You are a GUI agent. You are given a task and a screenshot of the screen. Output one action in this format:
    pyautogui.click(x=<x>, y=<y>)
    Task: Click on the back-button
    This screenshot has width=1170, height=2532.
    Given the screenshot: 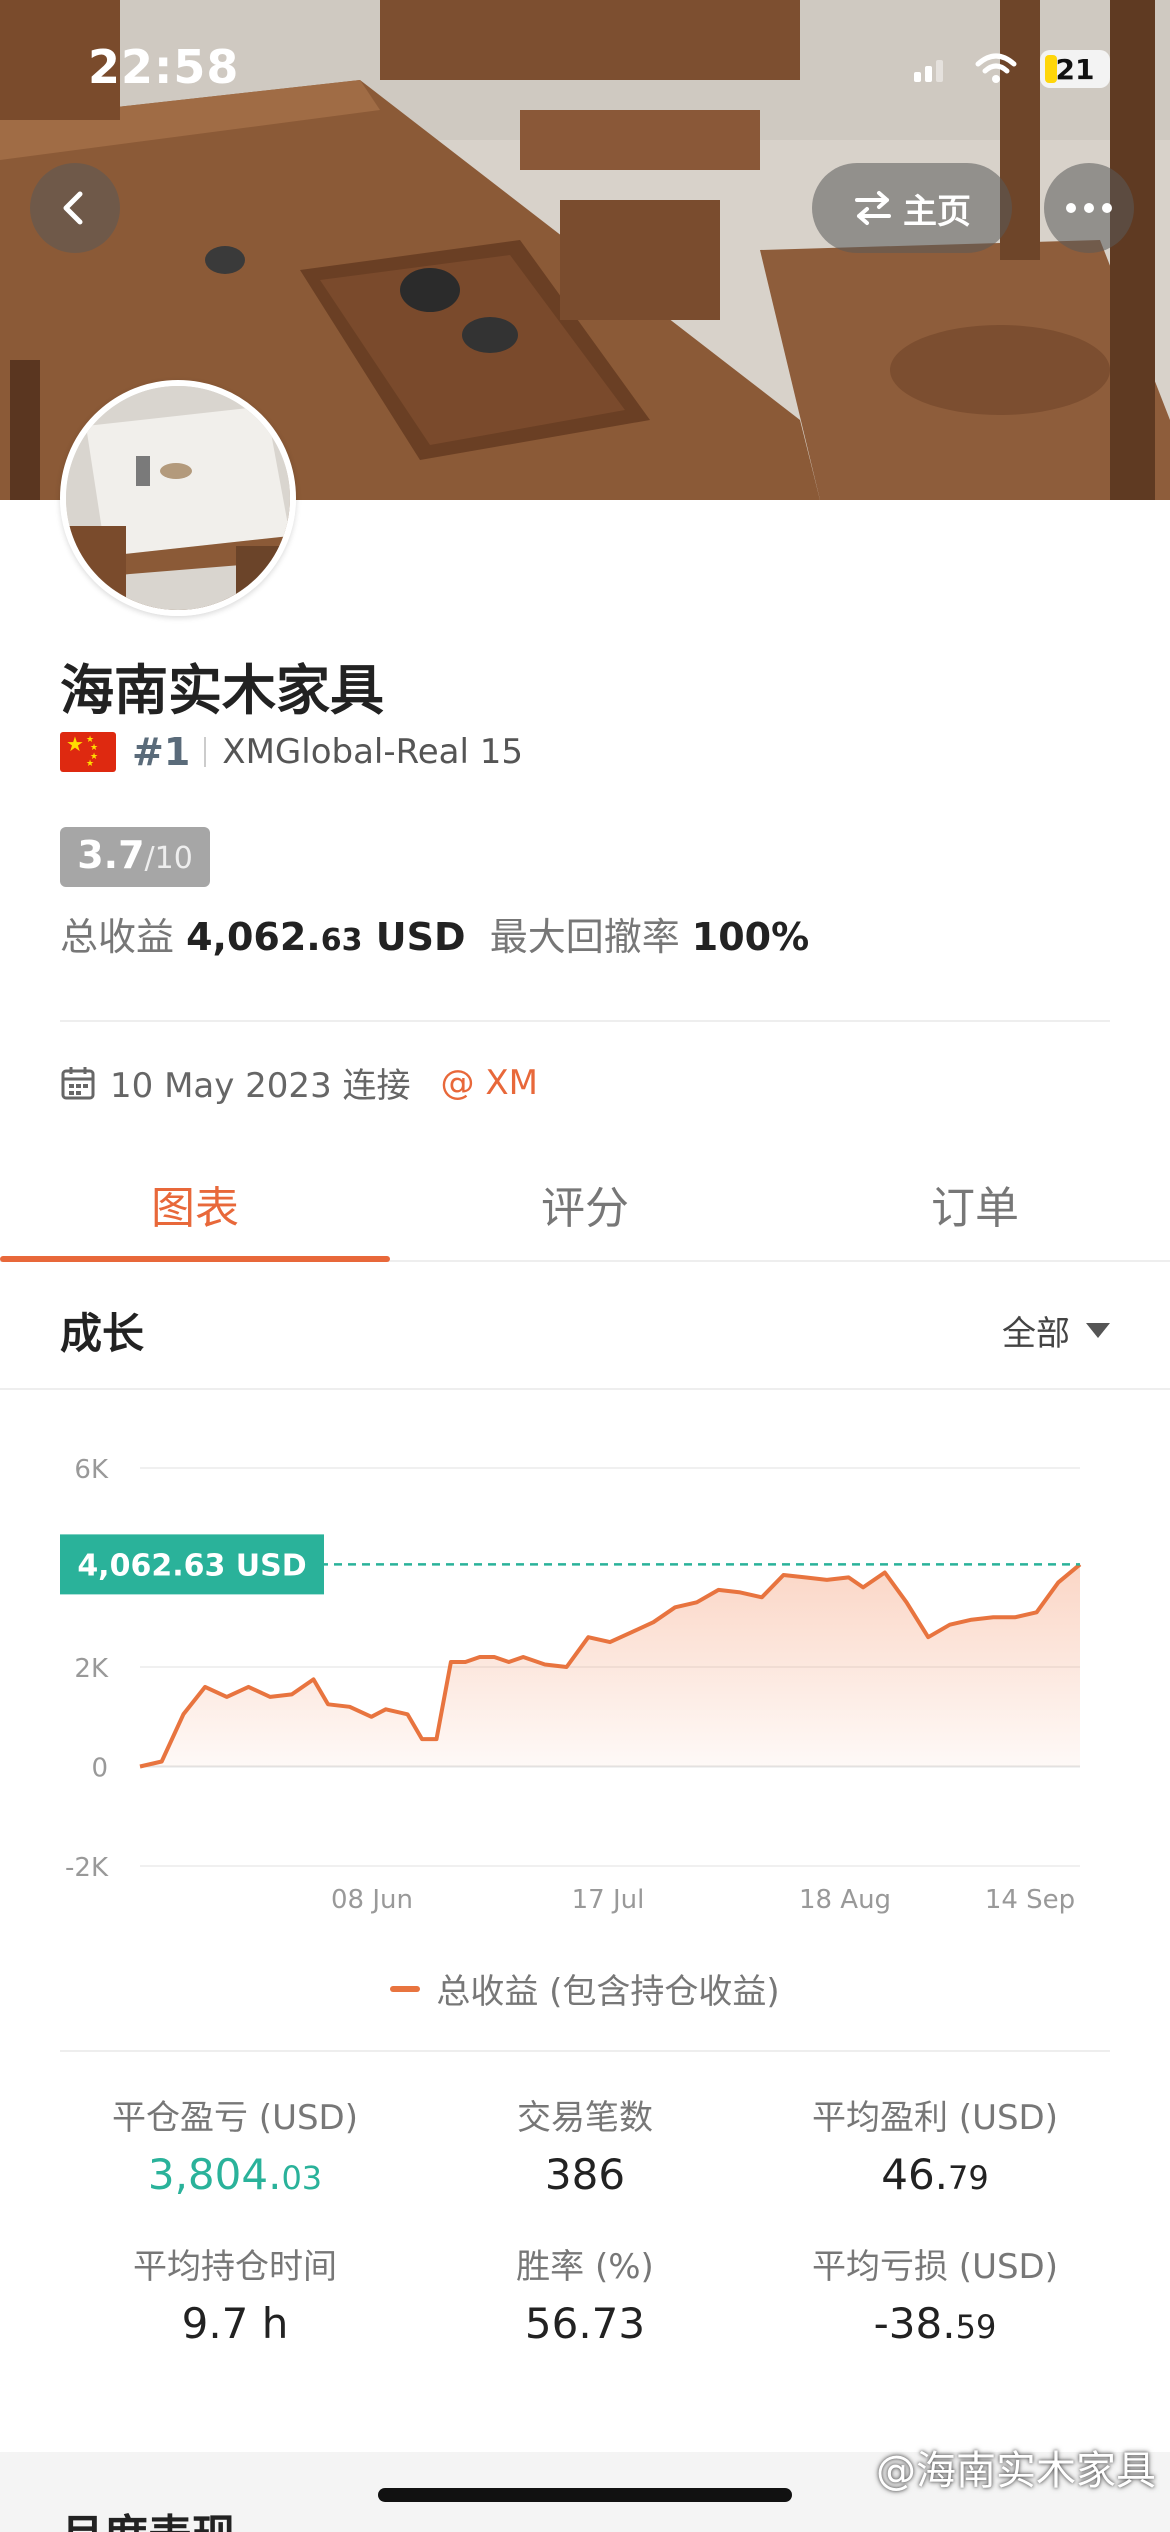 What is the action you would take?
    pyautogui.click(x=75, y=208)
    